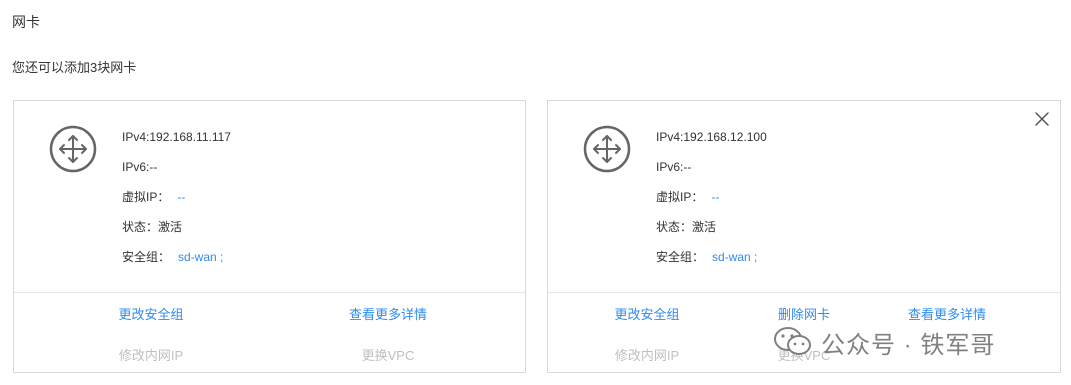 The image size is (1071, 385). I want to click on section-title: 网卡, so click(26, 22).